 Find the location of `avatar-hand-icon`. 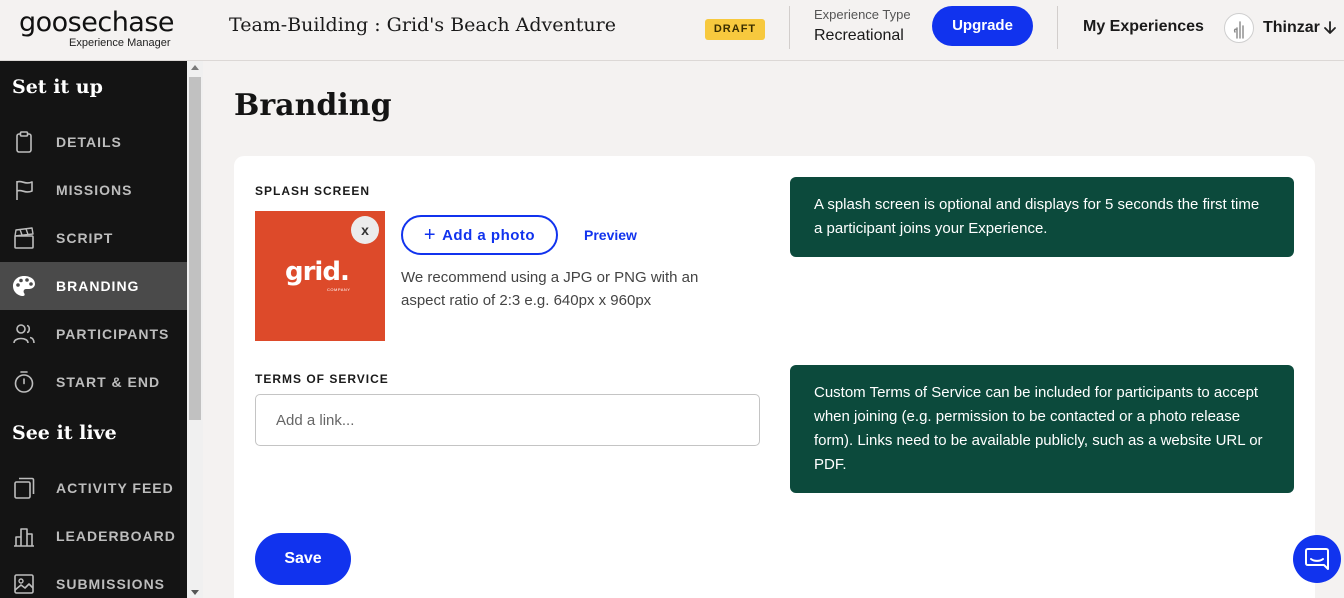

avatar-hand-icon is located at coordinates (1238, 30).